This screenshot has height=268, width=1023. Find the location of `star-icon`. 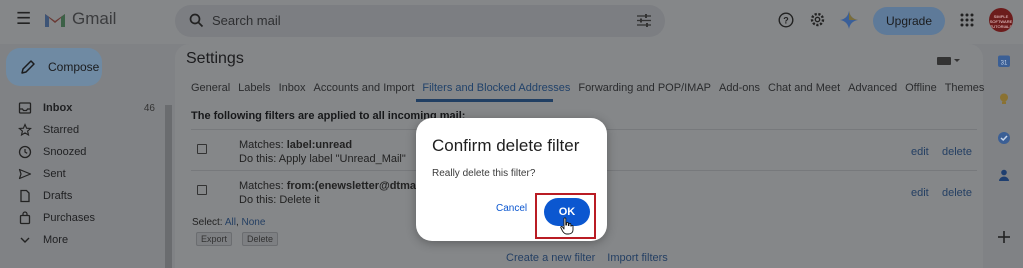

star-icon is located at coordinates (25, 130).